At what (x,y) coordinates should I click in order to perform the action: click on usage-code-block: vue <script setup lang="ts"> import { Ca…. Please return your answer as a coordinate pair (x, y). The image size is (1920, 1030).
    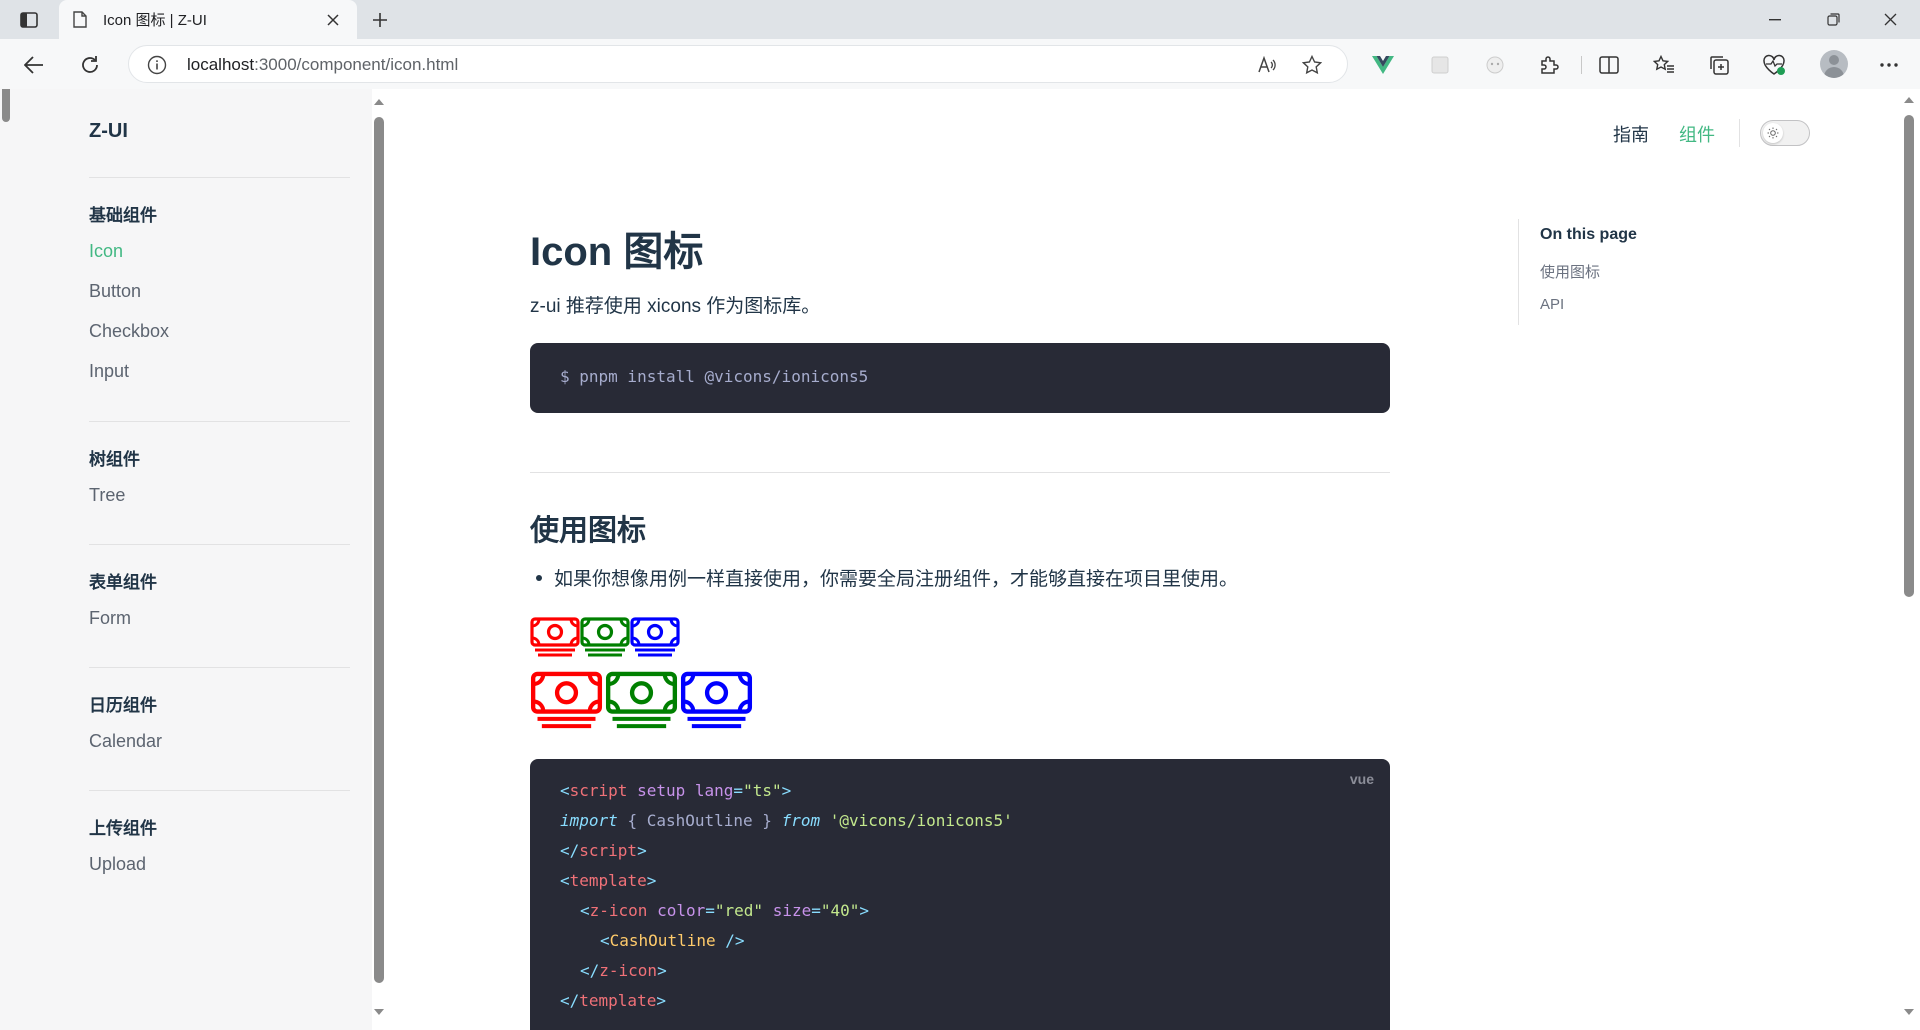
    Looking at the image, I should click on (960, 894).